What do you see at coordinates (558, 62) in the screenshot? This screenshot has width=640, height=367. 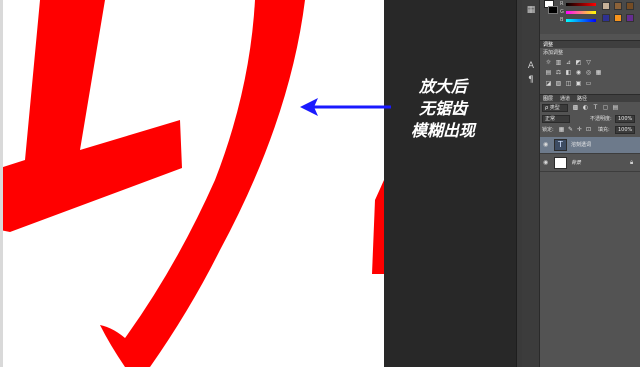 I see `levels-icon: ▥` at bounding box center [558, 62].